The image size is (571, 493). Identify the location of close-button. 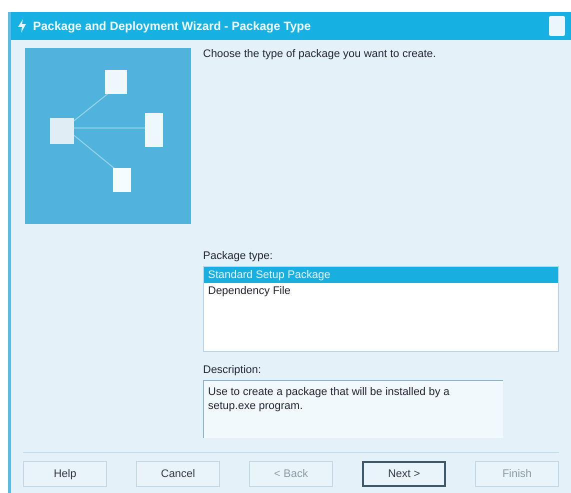
(557, 26).